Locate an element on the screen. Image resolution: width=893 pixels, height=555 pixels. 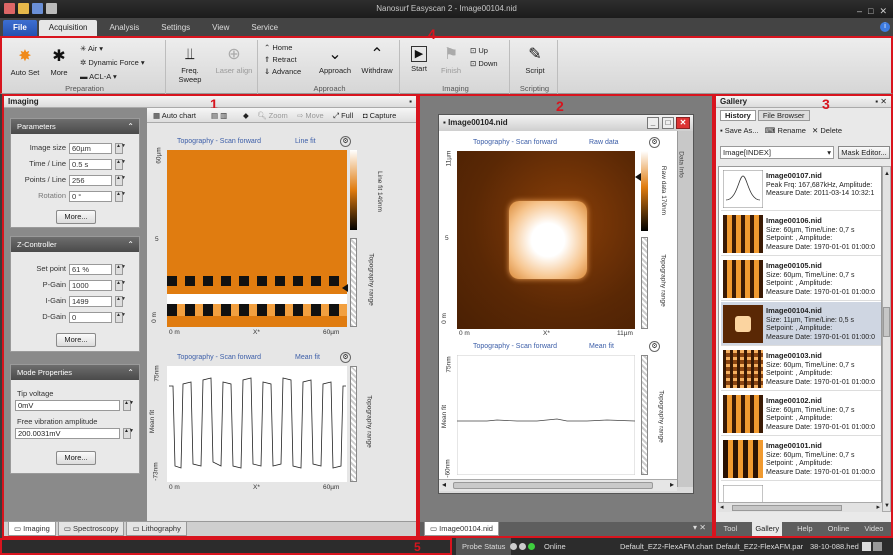
time-line-input: 0.5 s is located at coordinates (90, 164).